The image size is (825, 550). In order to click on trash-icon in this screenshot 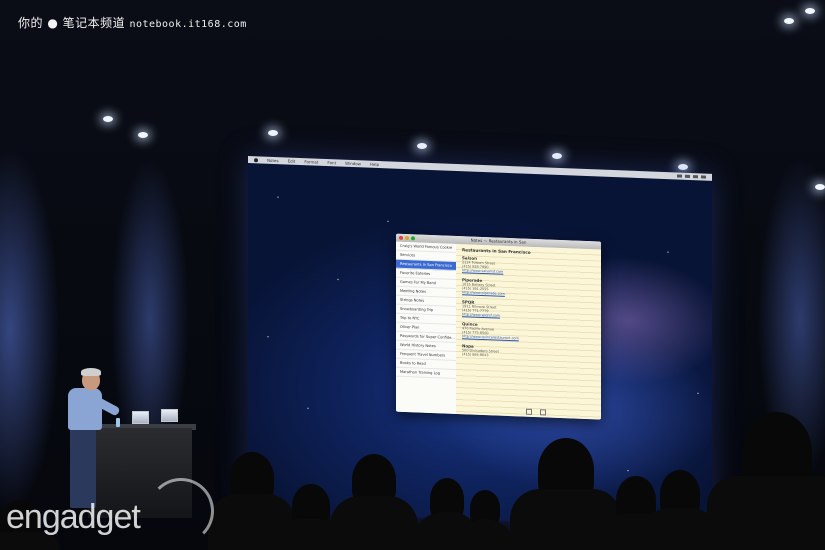, I will do `click(529, 411)`.